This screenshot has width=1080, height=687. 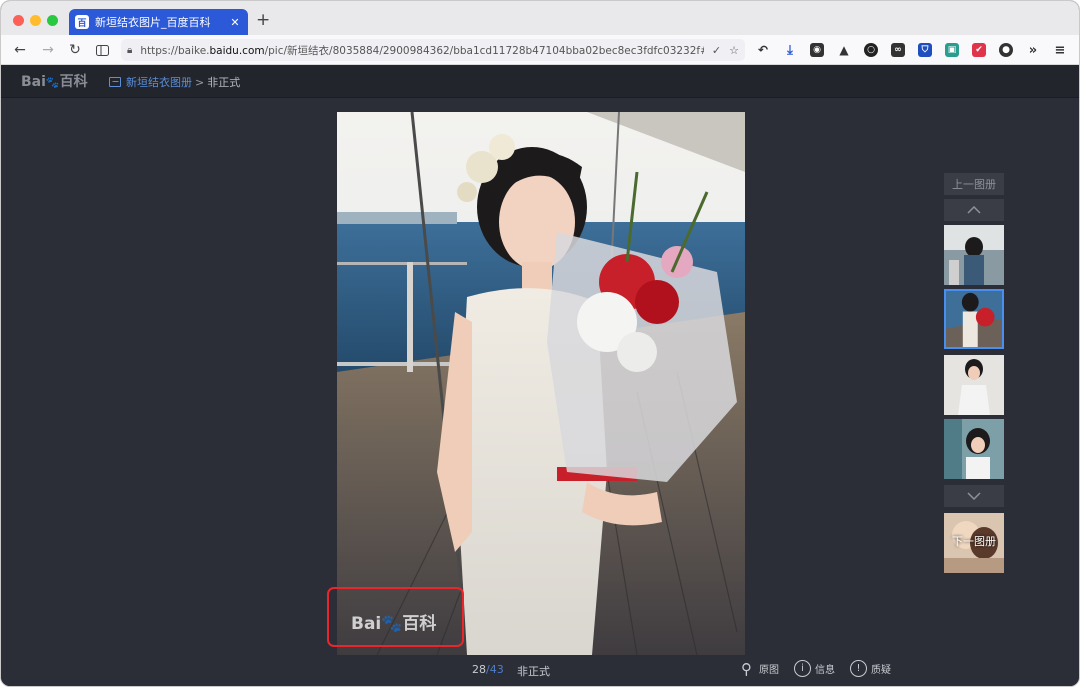 I want to click on baidu-favicon-icon: 百, so click(x=82, y=22).